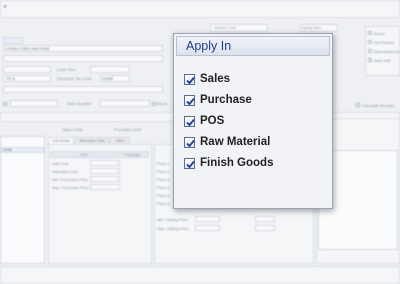  Describe the element at coordinates (207, 219) in the screenshot. I see `min-selling-field` at that location.